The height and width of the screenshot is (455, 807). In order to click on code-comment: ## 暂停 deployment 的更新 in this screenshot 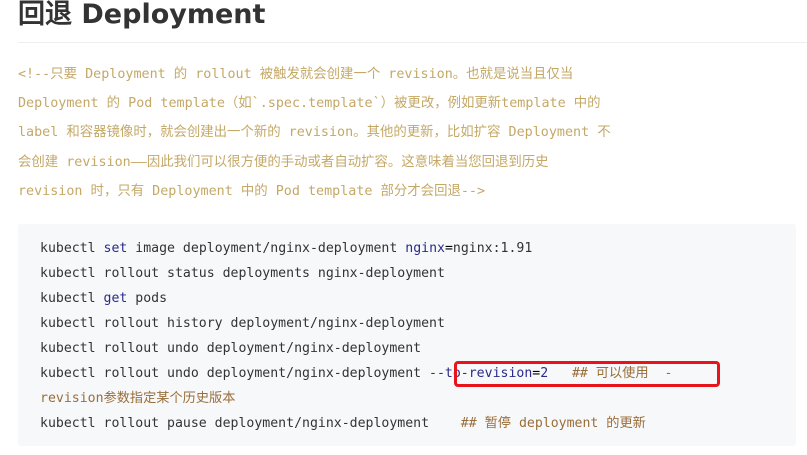, I will do `click(537, 423)`.